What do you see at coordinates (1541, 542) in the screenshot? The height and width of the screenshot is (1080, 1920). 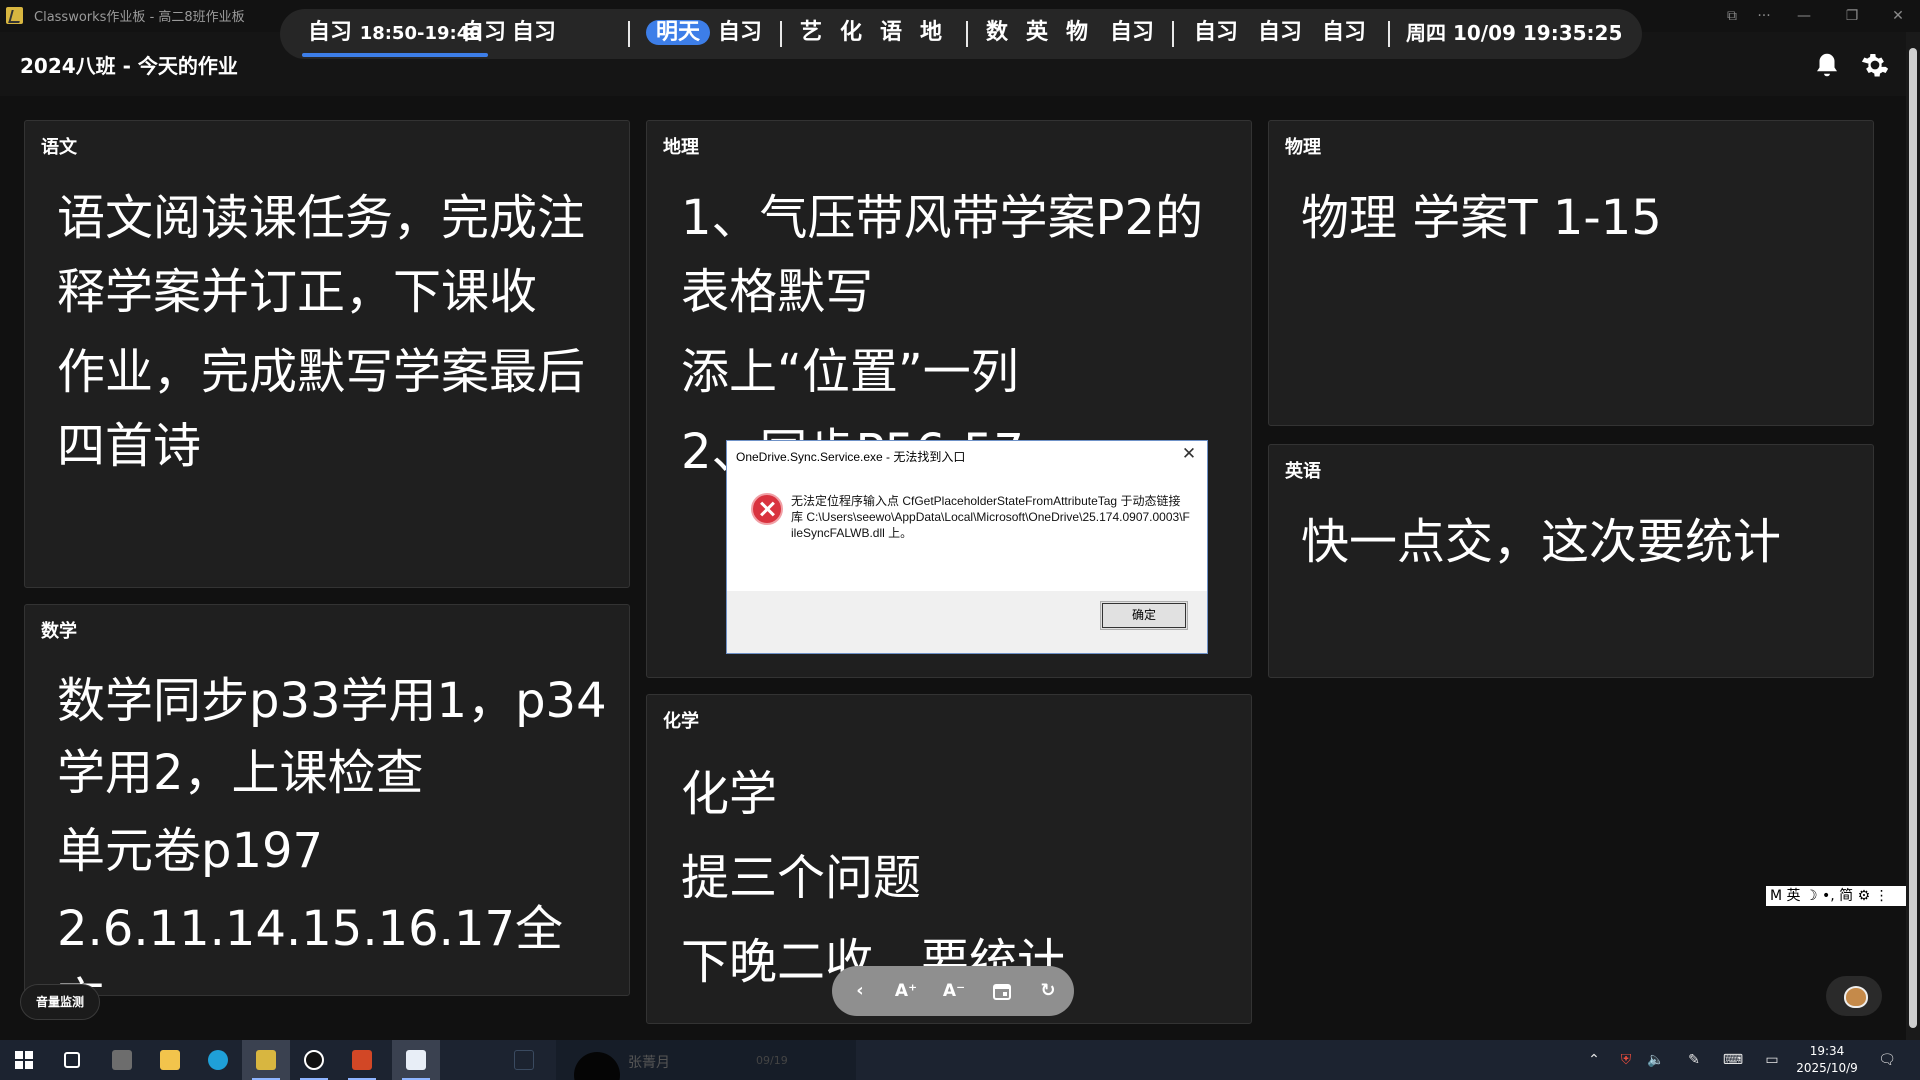 I see `homework-line: 快一点交，这次要统计` at bounding box center [1541, 542].